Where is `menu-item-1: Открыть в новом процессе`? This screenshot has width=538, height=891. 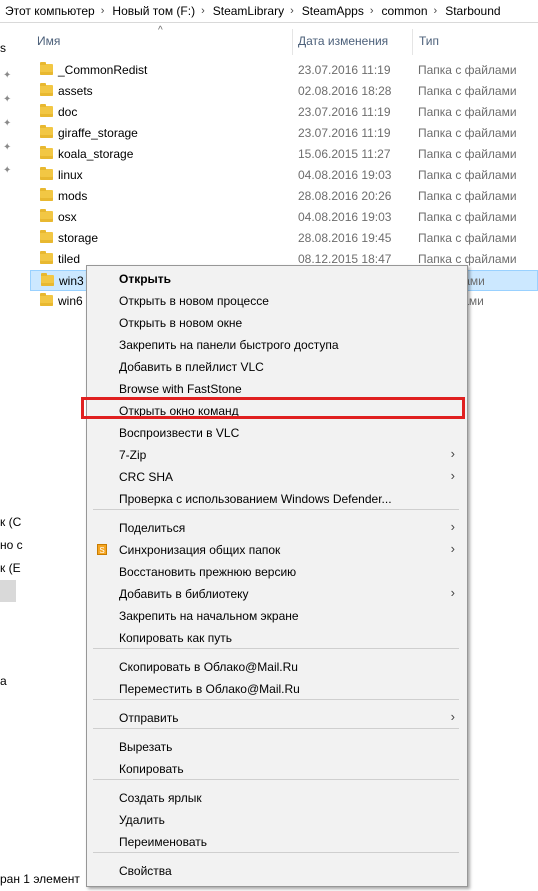 menu-item-1: Открыть в новом процессе is located at coordinates (277, 301).